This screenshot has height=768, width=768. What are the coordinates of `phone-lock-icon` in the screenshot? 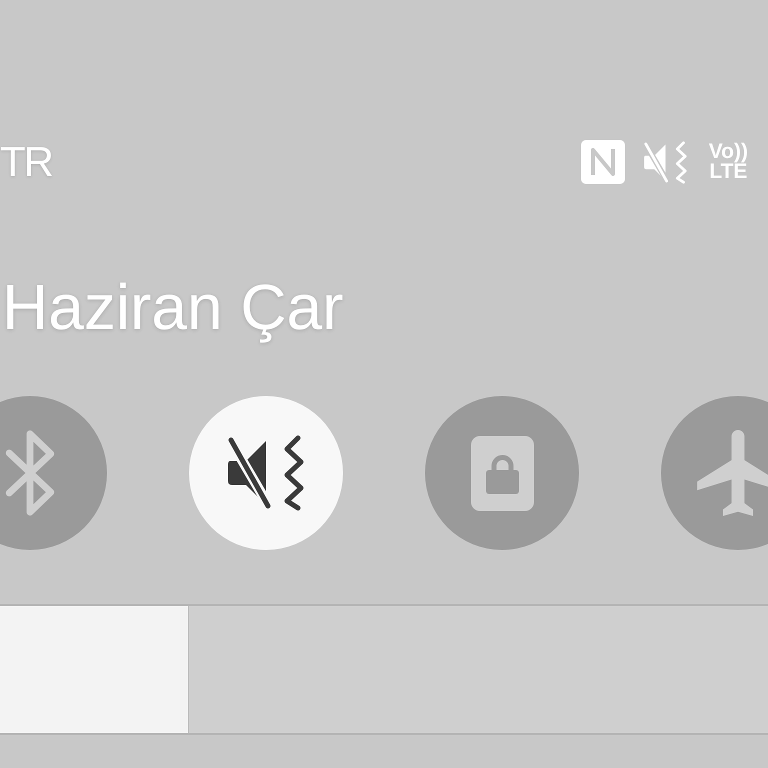 It's located at (502, 473).